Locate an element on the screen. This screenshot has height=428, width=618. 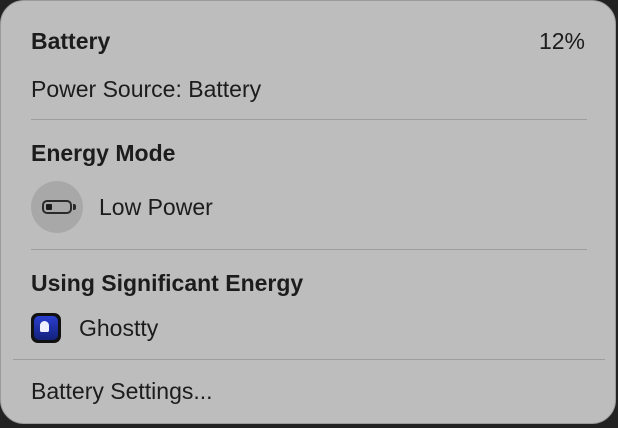
app-name: Ghostty is located at coordinates (119, 327).